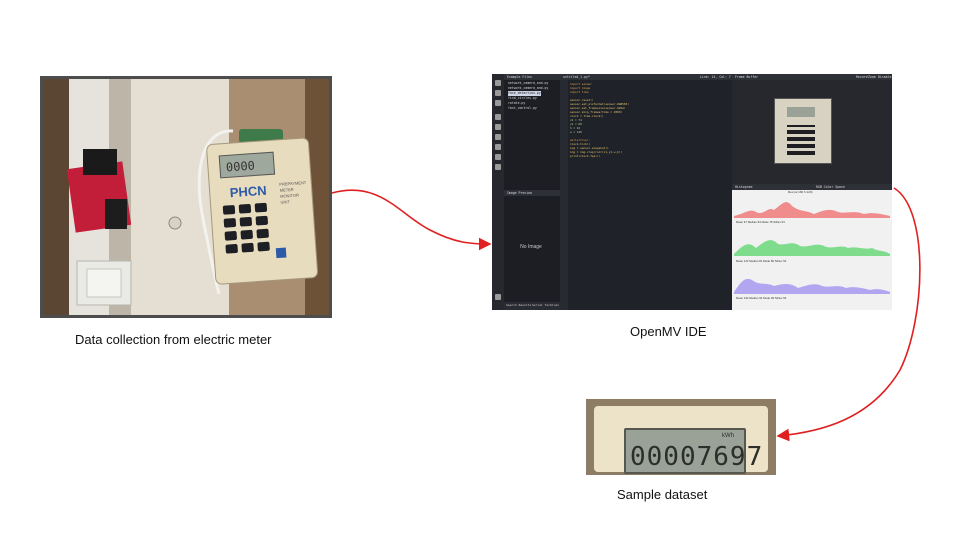 This screenshot has height=540, width=960. I want to click on arrow-ide-to-sample, so click(848, 314).